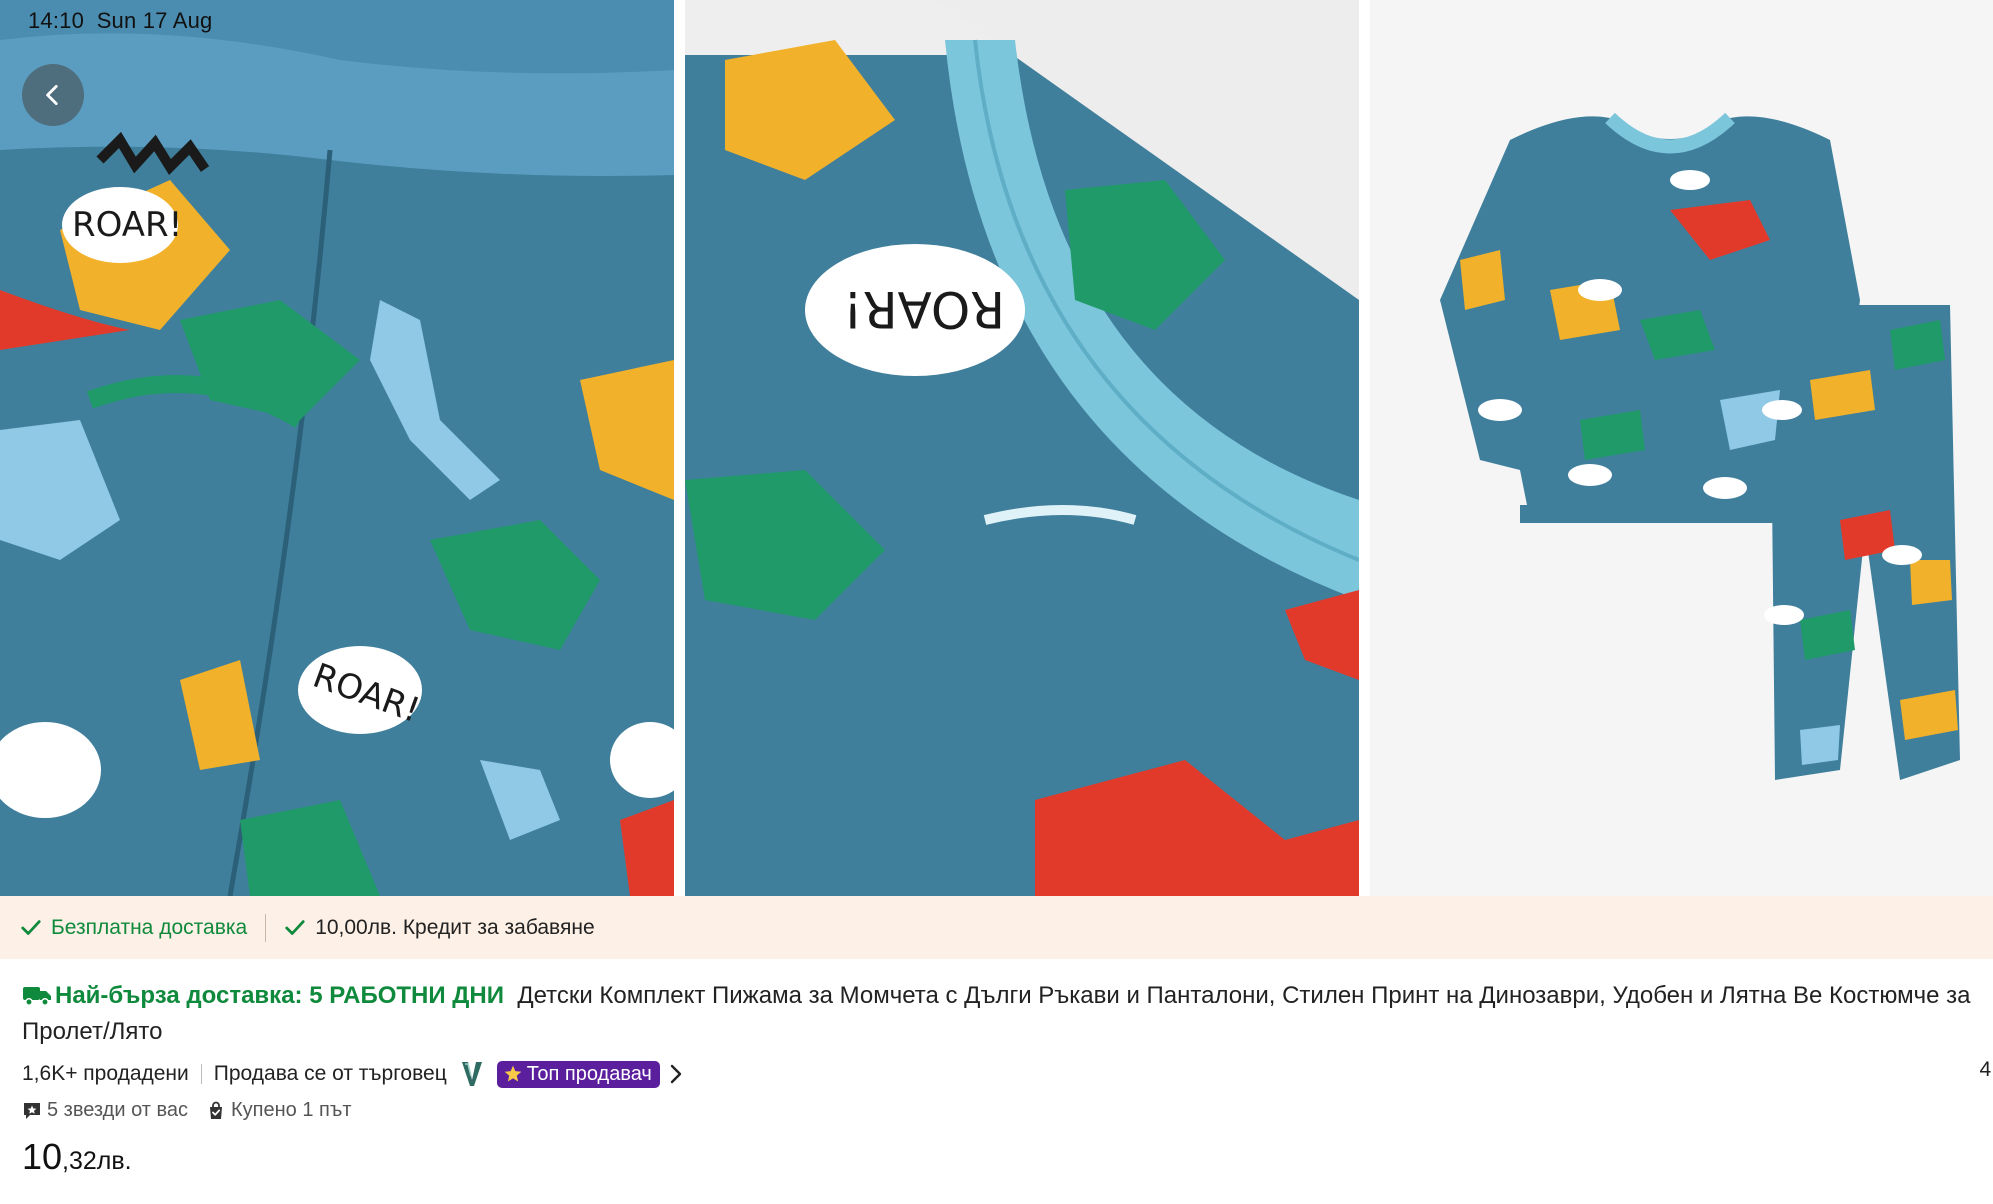 Image resolution: width=1993 pixels, height=1204 pixels. Describe the element at coordinates (105, 1073) in the screenshot. I see `sold-count: 1,6K+ продадени` at that location.